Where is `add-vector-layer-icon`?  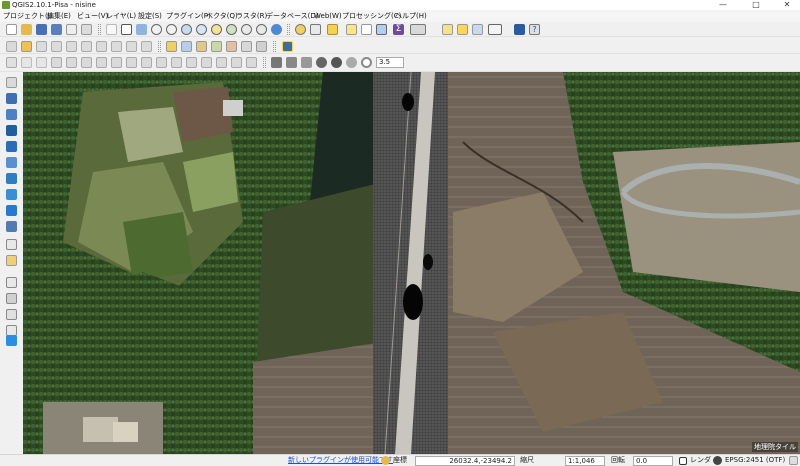 add-vector-layer-icon is located at coordinates (11, 82).